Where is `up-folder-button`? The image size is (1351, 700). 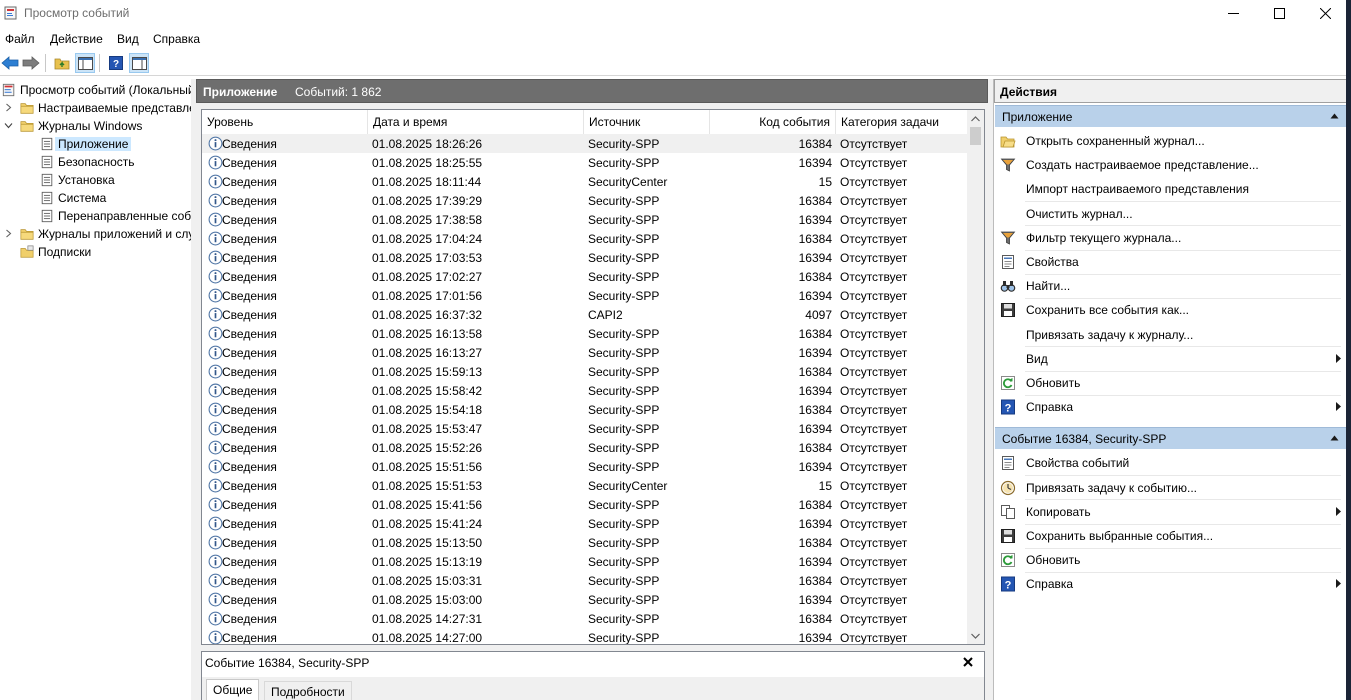 up-folder-button is located at coordinates (62, 63).